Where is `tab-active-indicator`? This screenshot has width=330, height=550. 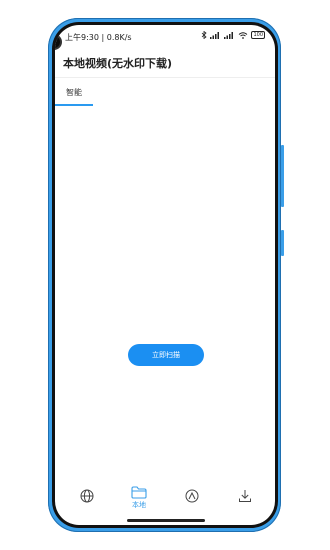 tab-active-indicator is located at coordinates (74, 105).